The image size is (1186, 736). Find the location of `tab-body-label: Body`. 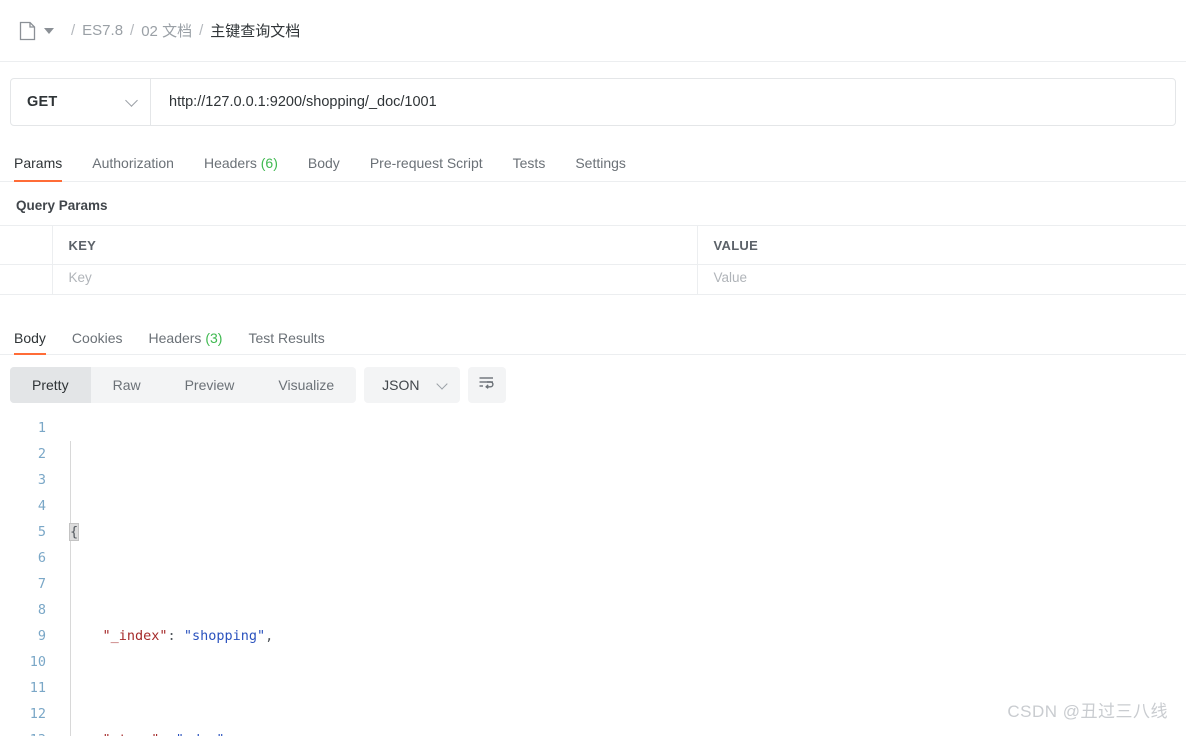

tab-body-label: Body is located at coordinates (323, 163).